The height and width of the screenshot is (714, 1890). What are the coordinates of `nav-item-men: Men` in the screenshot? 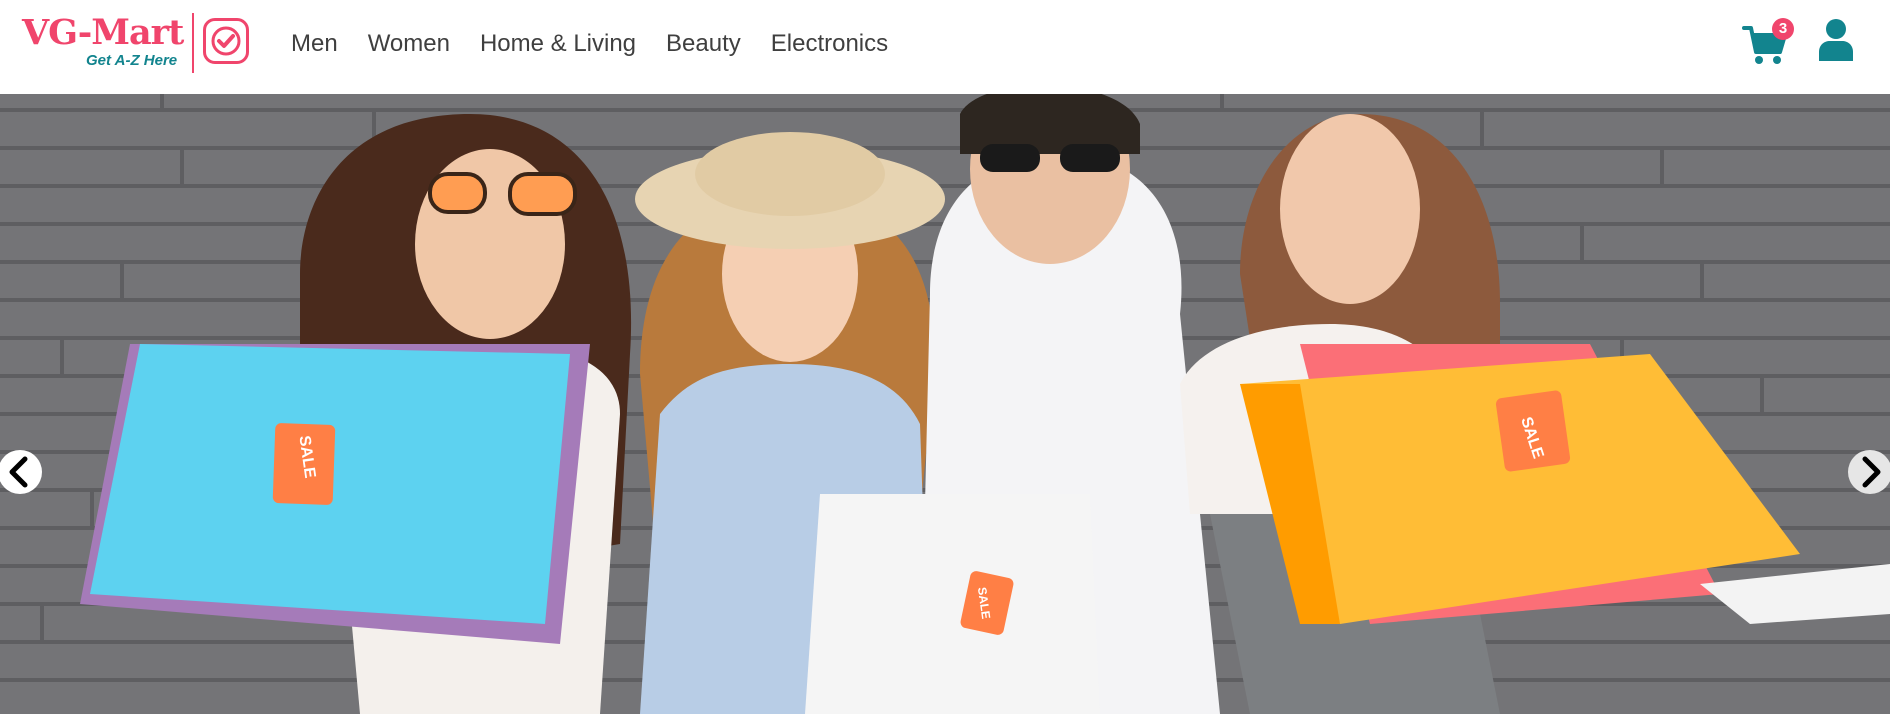 It's located at (322, 44).